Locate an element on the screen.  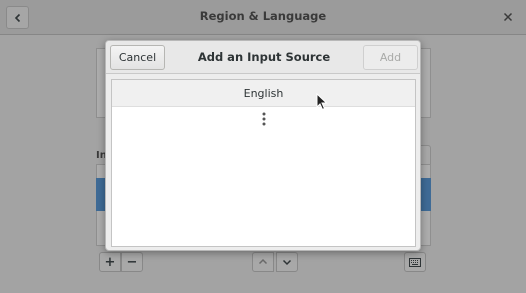
more-row is located at coordinates (263, 119).